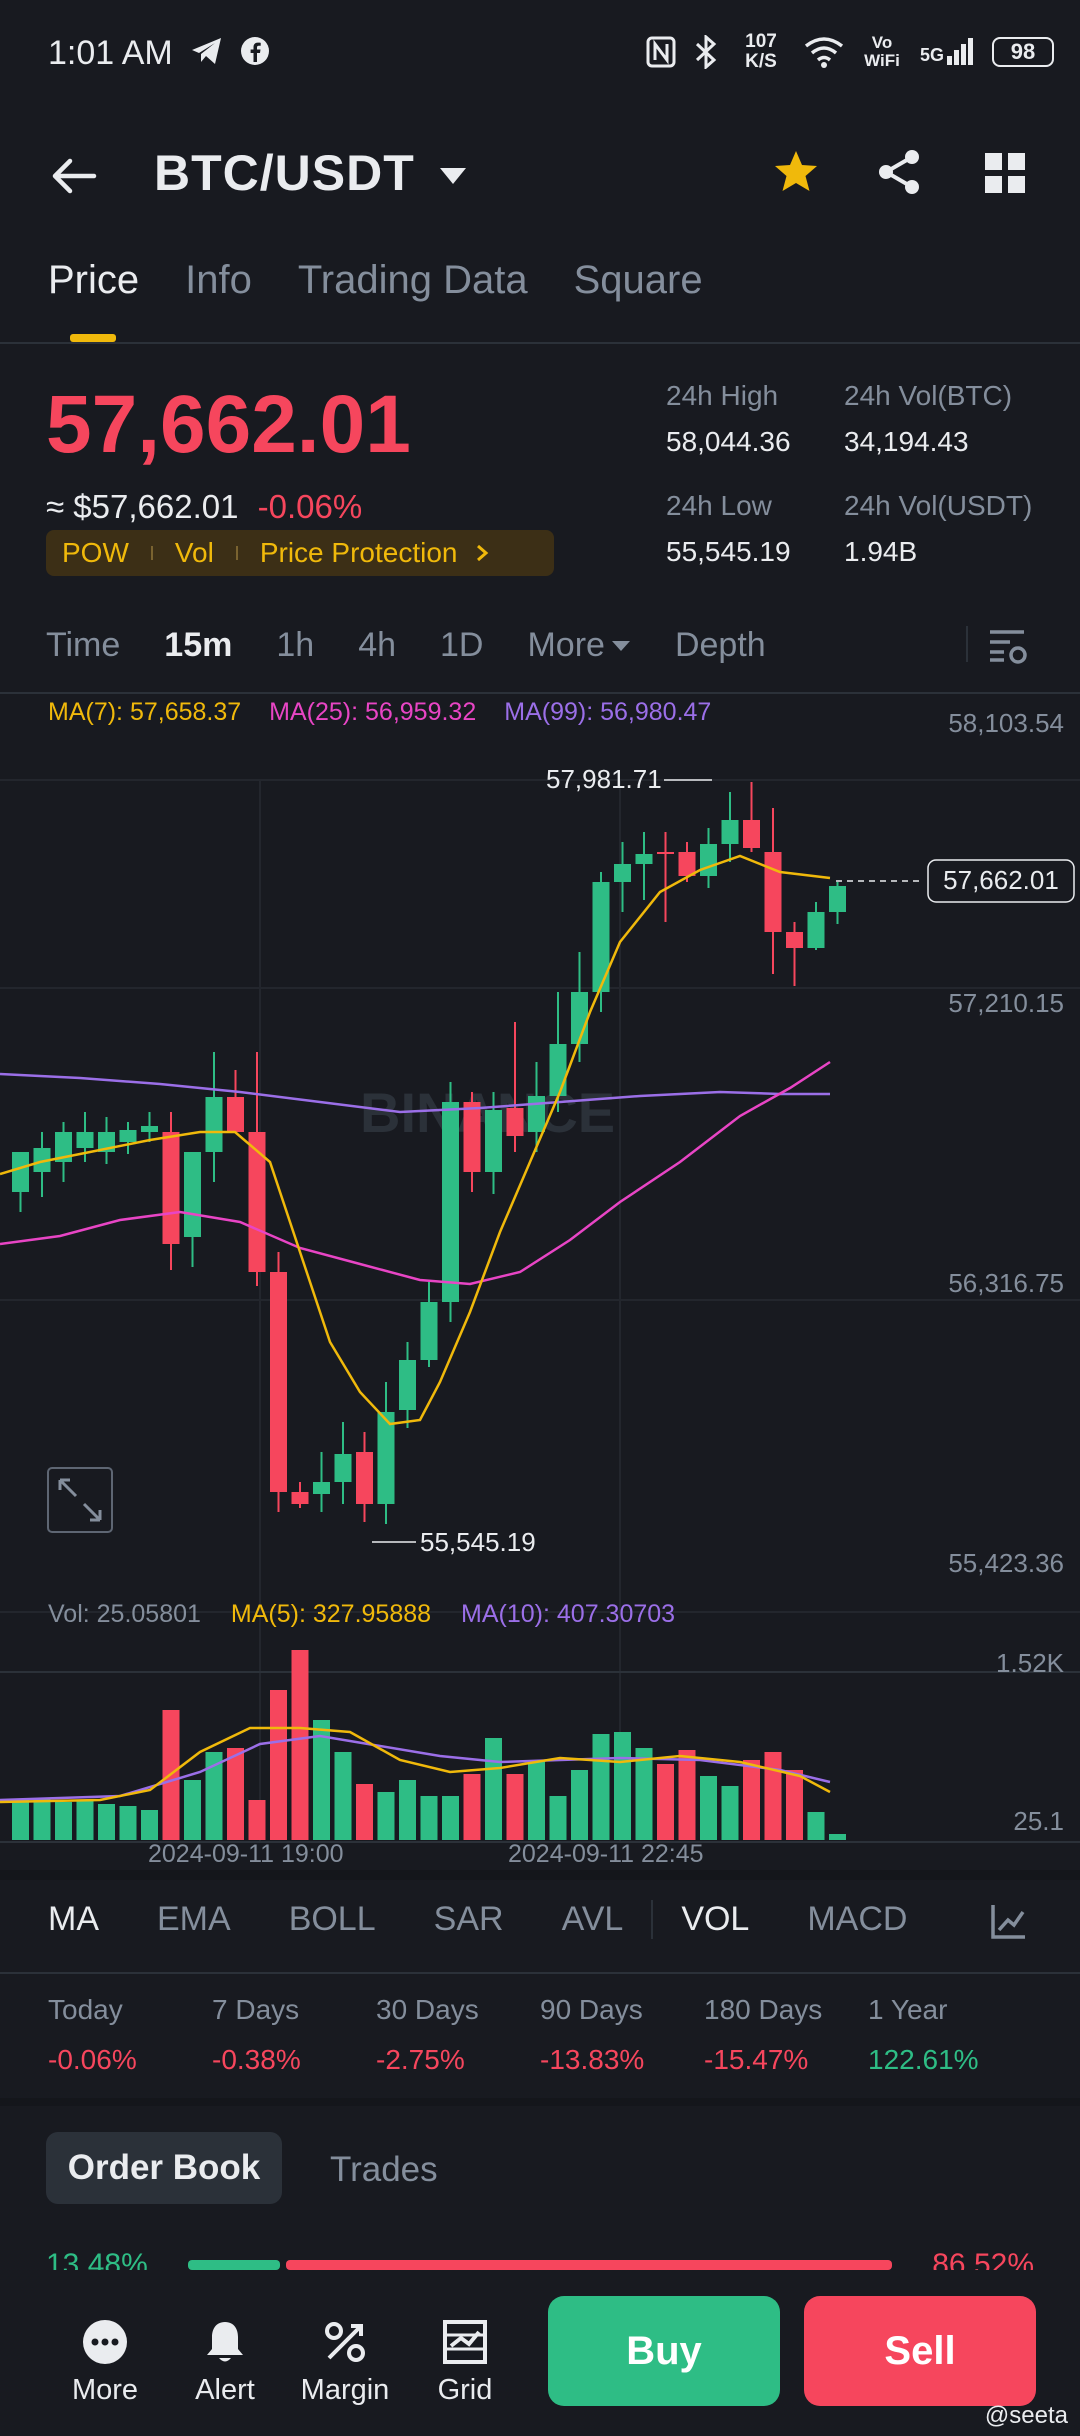 The width and height of the screenshot is (1080, 2436). I want to click on cell-signal: 5G, so click(947, 52).